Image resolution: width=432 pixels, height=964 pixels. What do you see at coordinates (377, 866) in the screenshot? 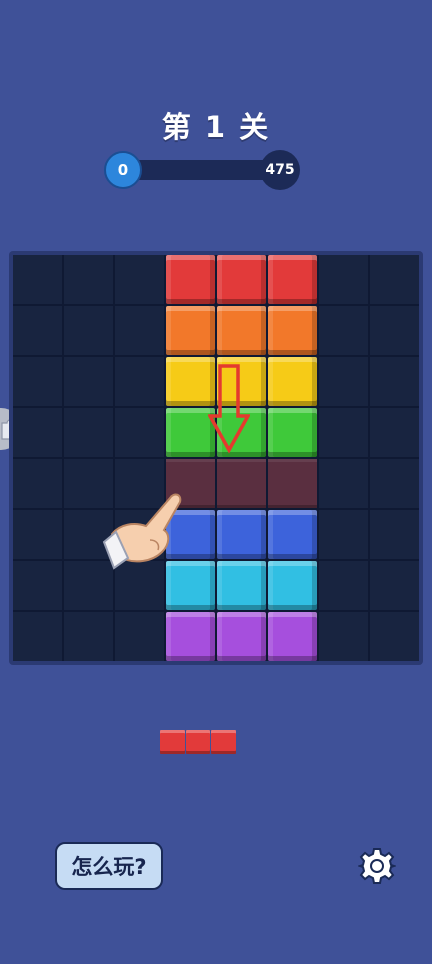
I see `gear-icon` at bounding box center [377, 866].